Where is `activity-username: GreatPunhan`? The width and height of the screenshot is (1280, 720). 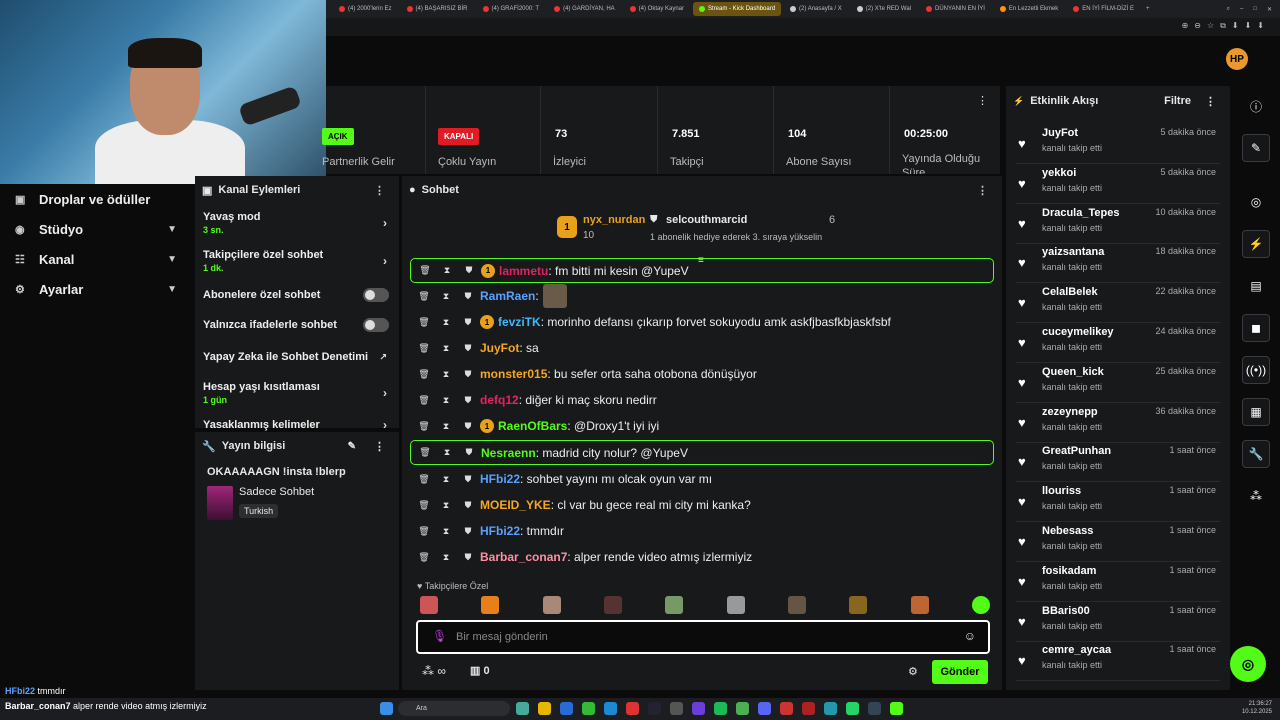
activity-username: GreatPunhan is located at coordinates (1076, 451).